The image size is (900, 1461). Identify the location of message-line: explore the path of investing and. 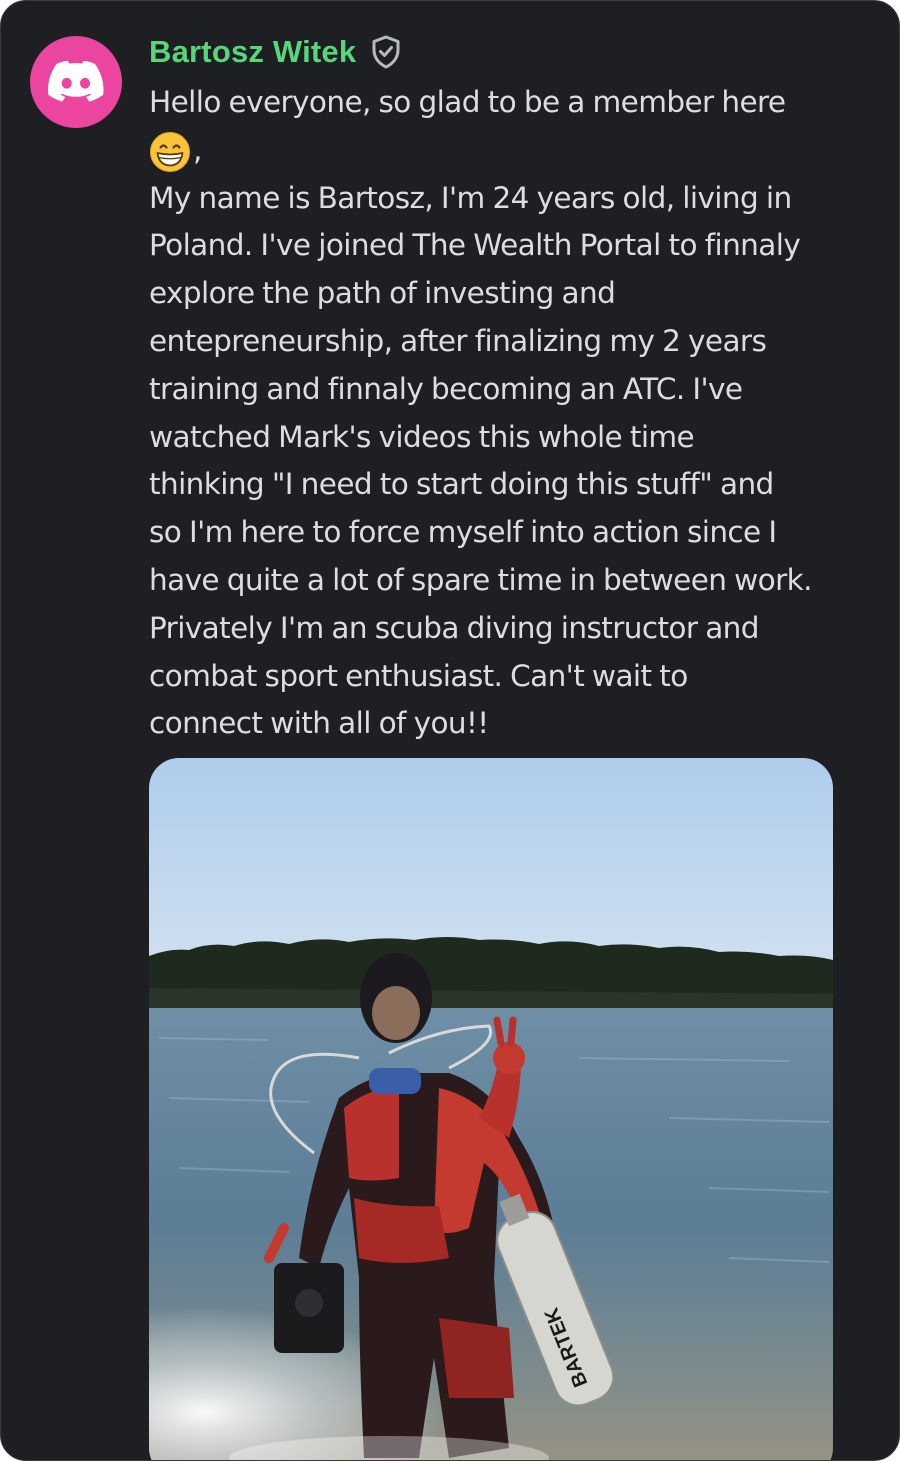
(382, 293).